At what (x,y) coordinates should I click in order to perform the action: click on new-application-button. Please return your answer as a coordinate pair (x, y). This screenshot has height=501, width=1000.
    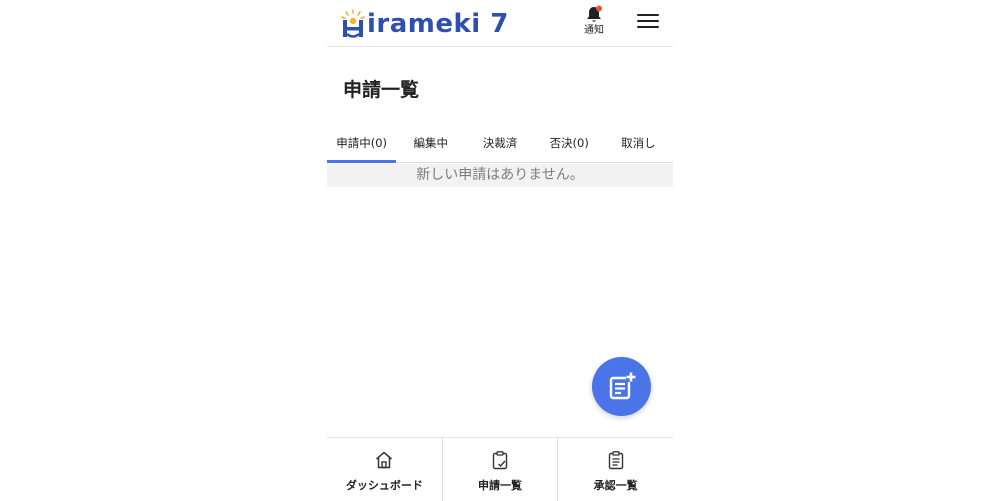
    Looking at the image, I should click on (621, 386).